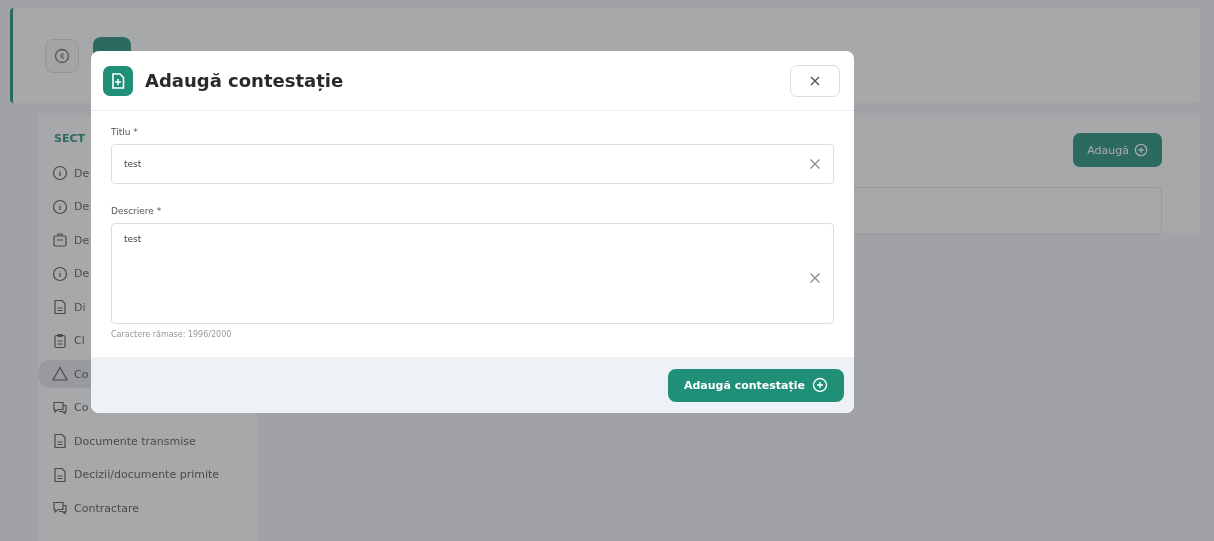 The width and height of the screenshot is (1214, 541). Describe the element at coordinates (125, 132) in the screenshot. I see `field-label: Titlu *` at that location.